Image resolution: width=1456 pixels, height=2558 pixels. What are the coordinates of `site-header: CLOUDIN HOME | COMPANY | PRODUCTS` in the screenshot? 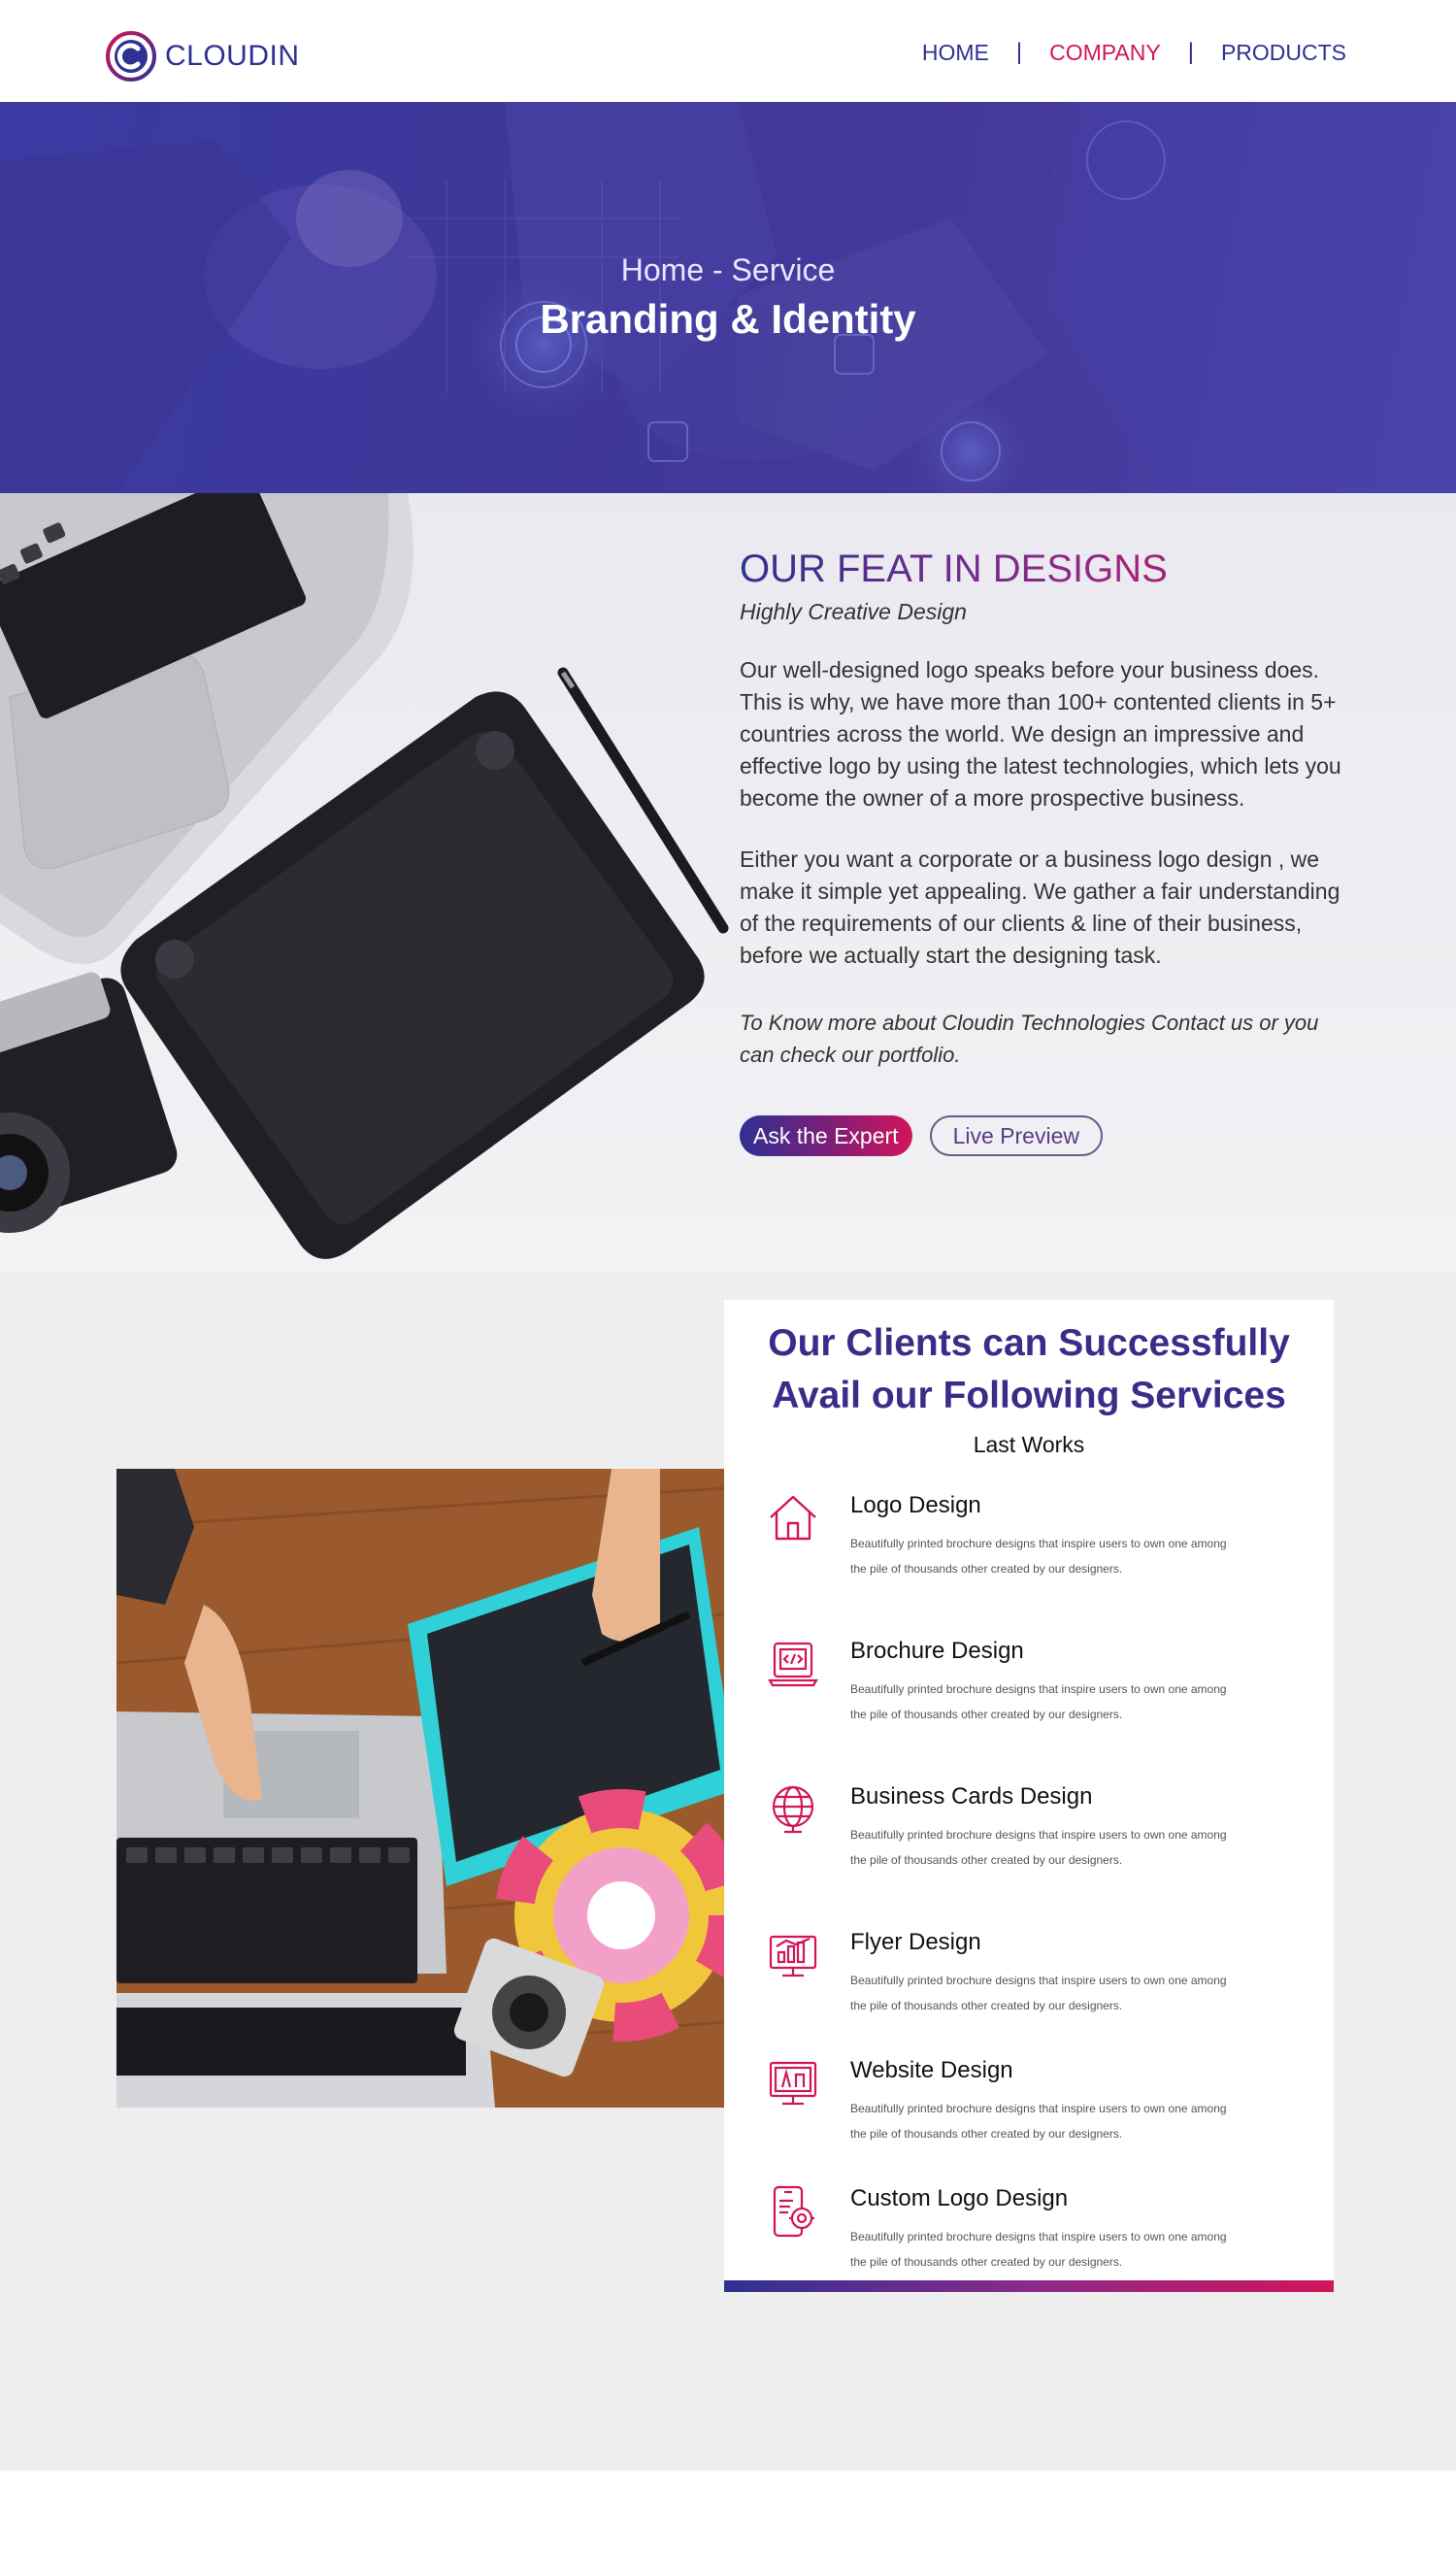 It's located at (728, 51).